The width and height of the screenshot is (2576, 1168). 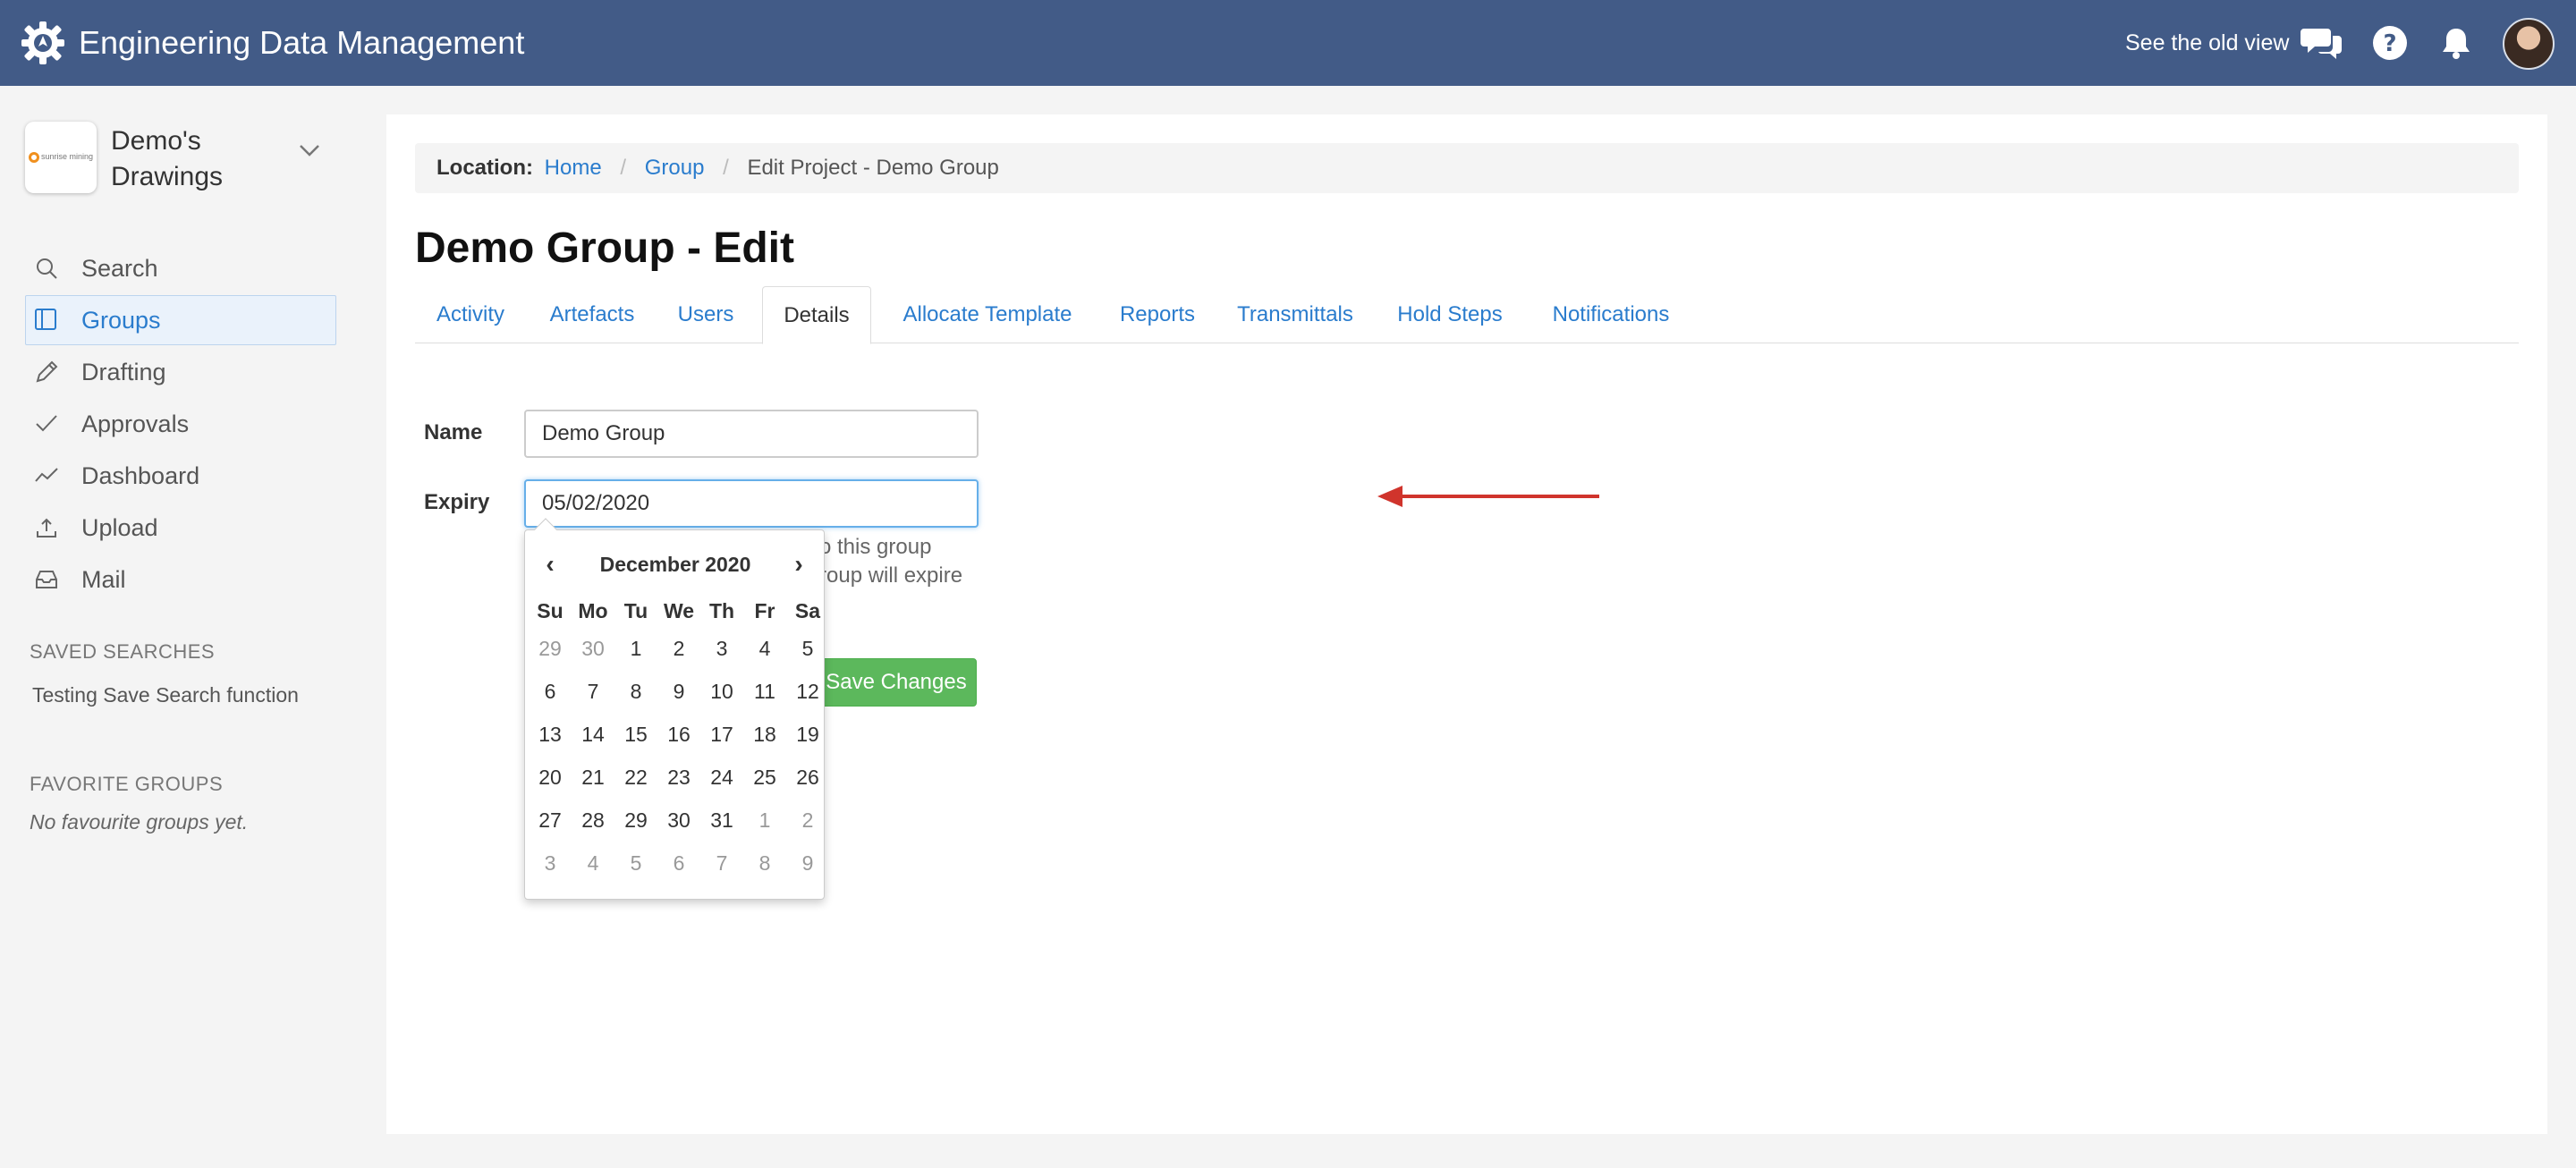 I want to click on user-avatar, so click(x=2529, y=44).